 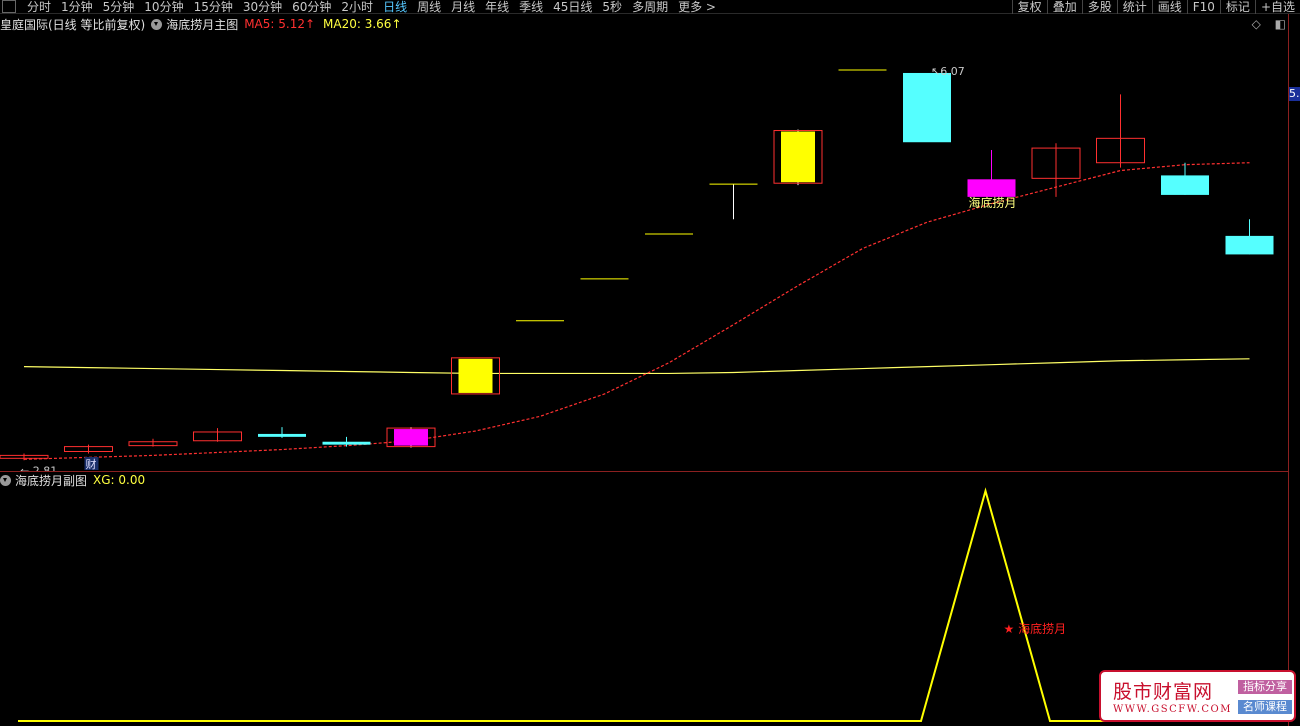 I want to click on low-price-label: ← 2.81, so click(x=38, y=467).